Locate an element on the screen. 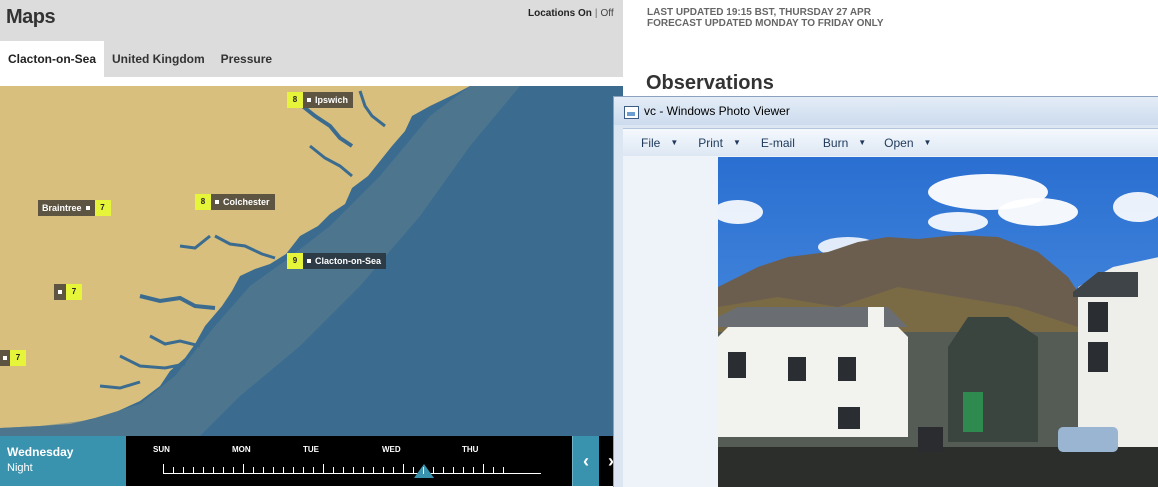 This screenshot has width=1158, height=487. tab-pressure: Pressure is located at coordinates (246, 59).